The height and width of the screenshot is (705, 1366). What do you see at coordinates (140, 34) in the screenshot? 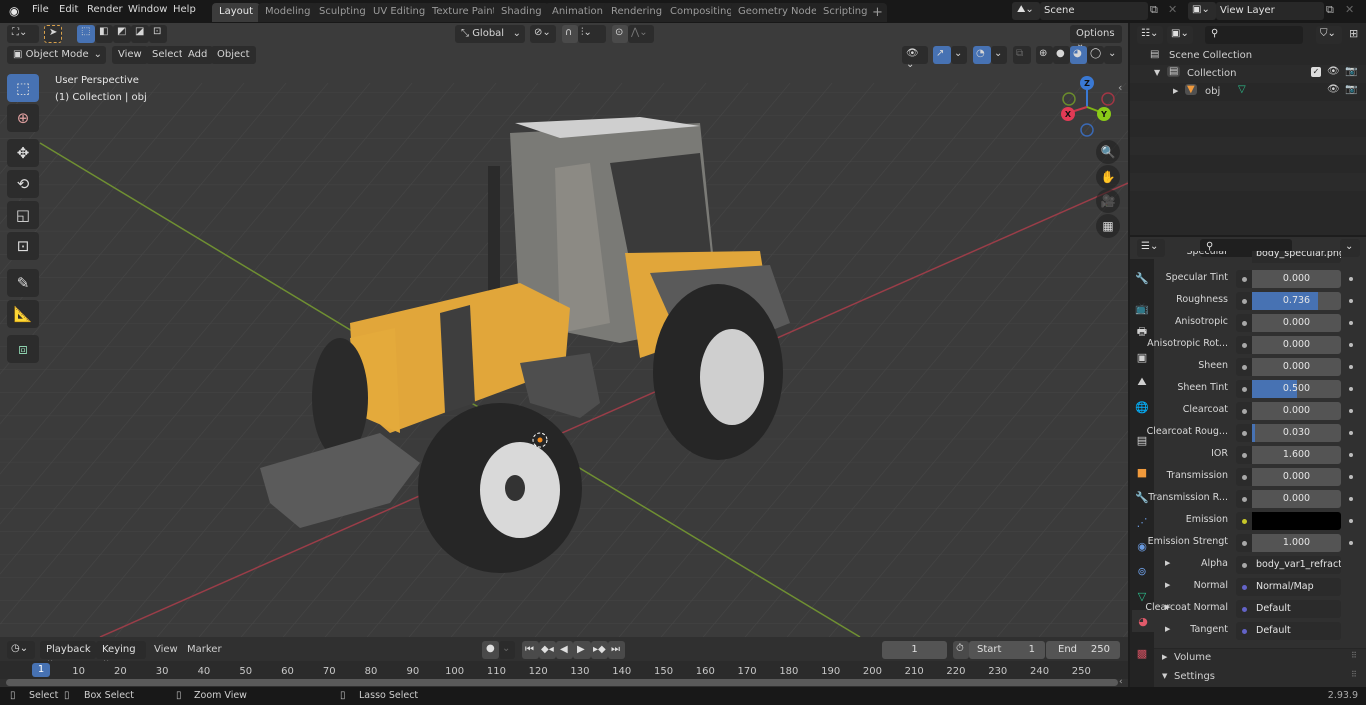
I see `select-invert-button: ◪` at bounding box center [140, 34].